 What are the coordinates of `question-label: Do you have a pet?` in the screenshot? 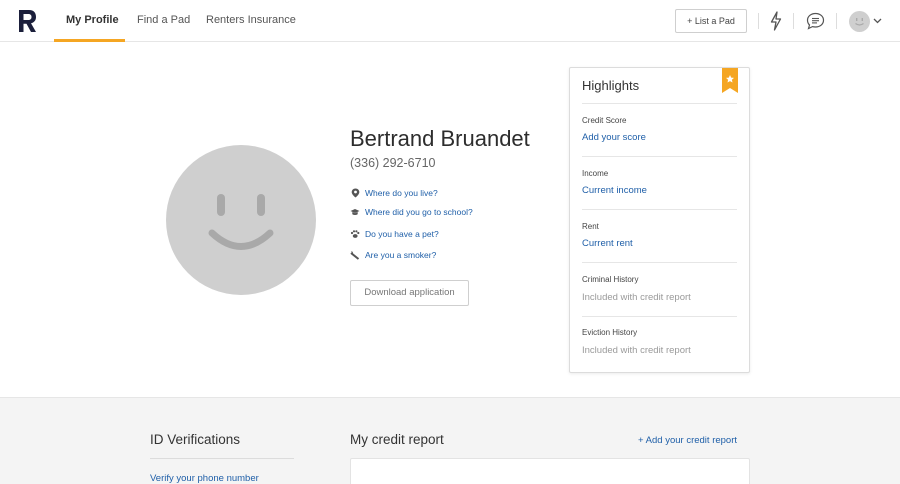 It's located at (402, 234).